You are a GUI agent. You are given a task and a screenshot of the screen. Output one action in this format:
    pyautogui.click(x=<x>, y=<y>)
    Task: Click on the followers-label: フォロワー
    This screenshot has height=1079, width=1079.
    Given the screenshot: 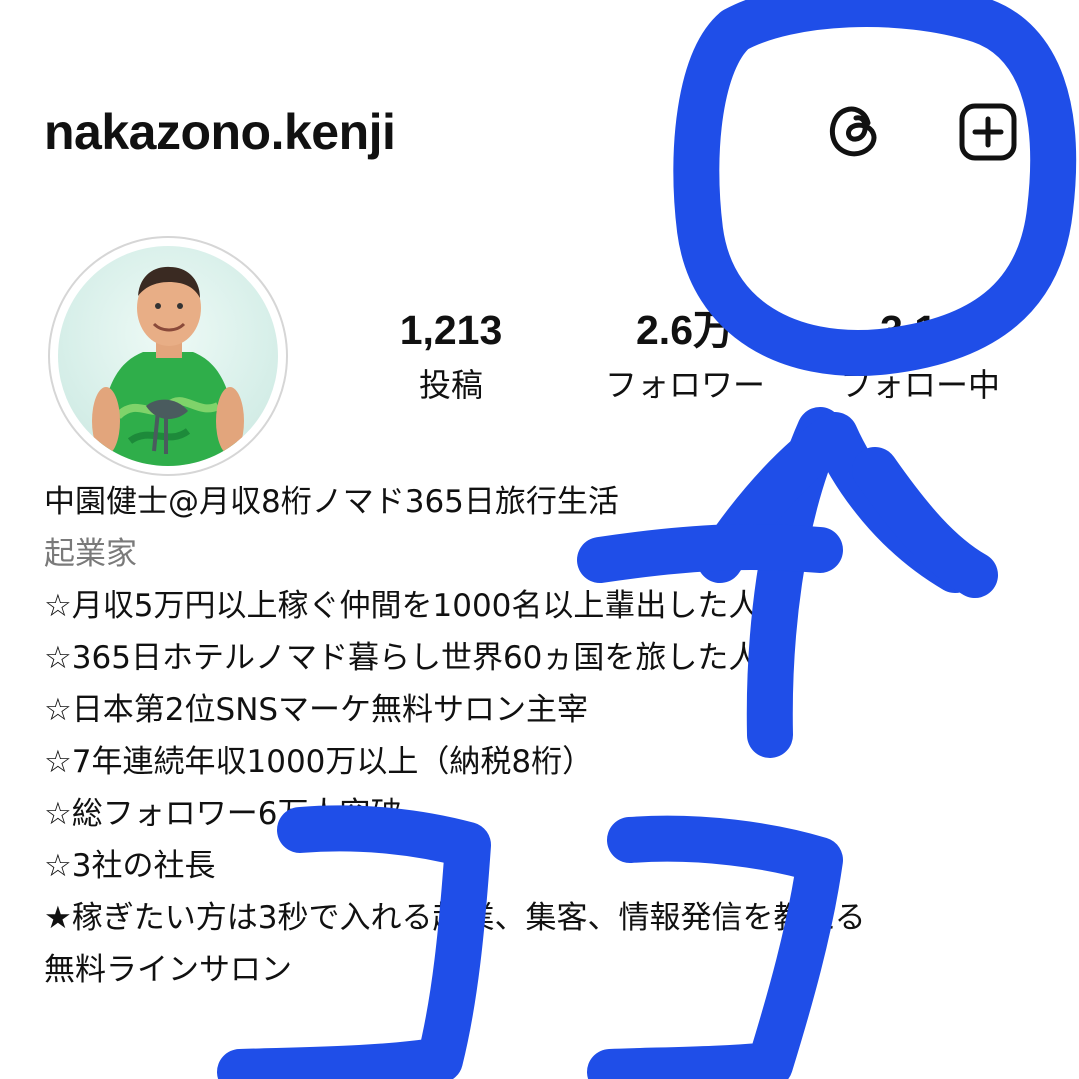 What is the action you would take?
    pyautogui.click(x=684, y=385)
    